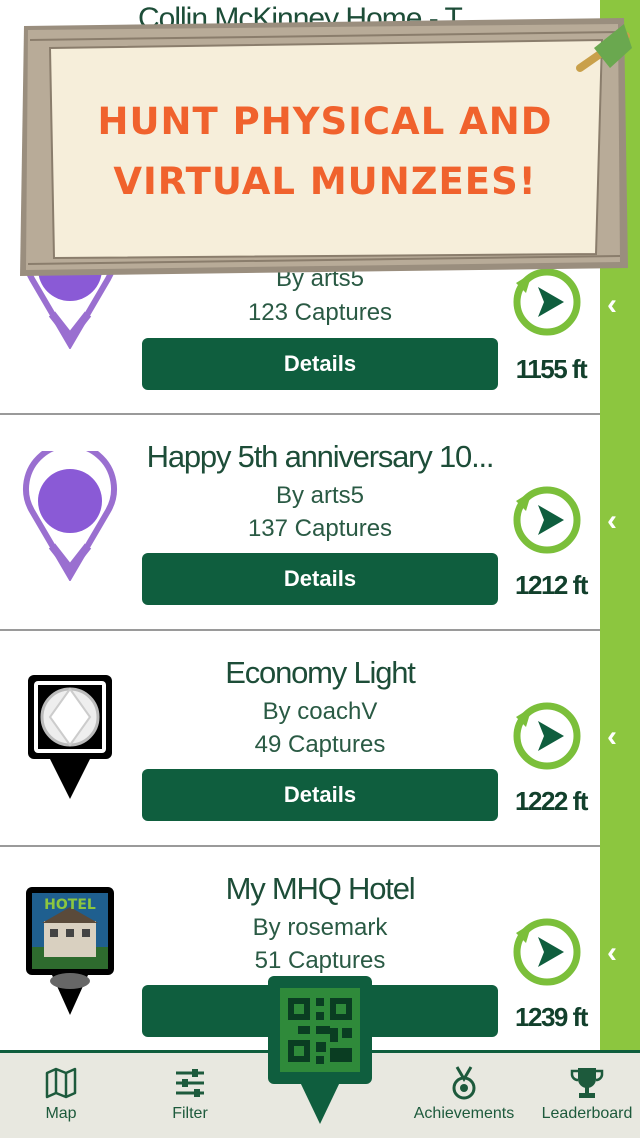 This screenshot has width=640, height=1141. Describe the element at coordinates (320, 927) in the screenshot. I see `item-author: By rosemark` at that location.